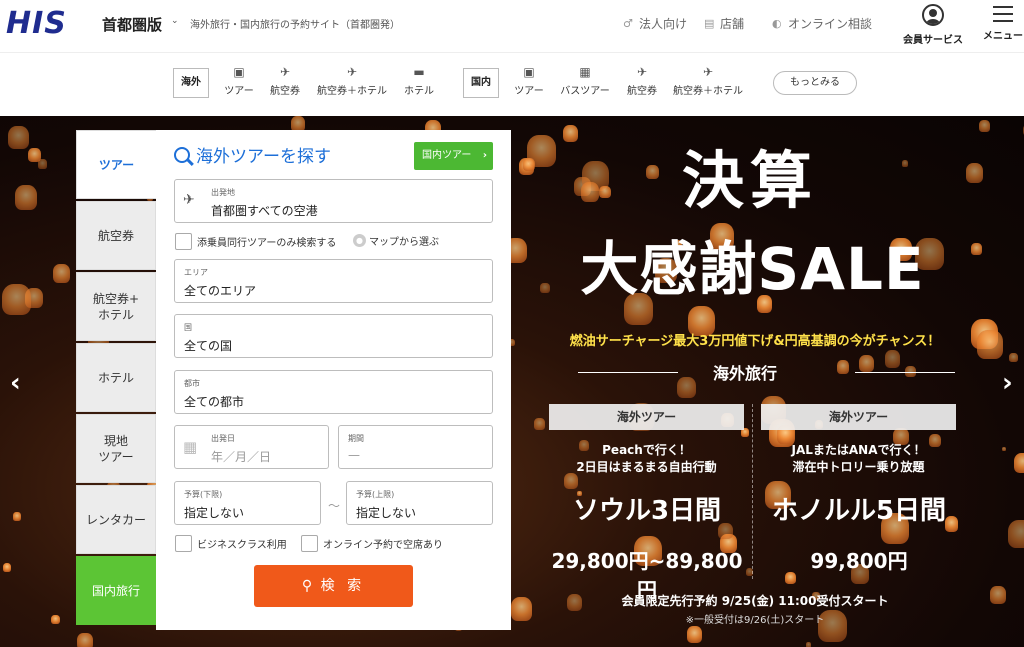 The width and height of the screenshot is (1024, 647). I want to click on online-available-checkbox: オンライン予約で空席あり, so click(372, 543).